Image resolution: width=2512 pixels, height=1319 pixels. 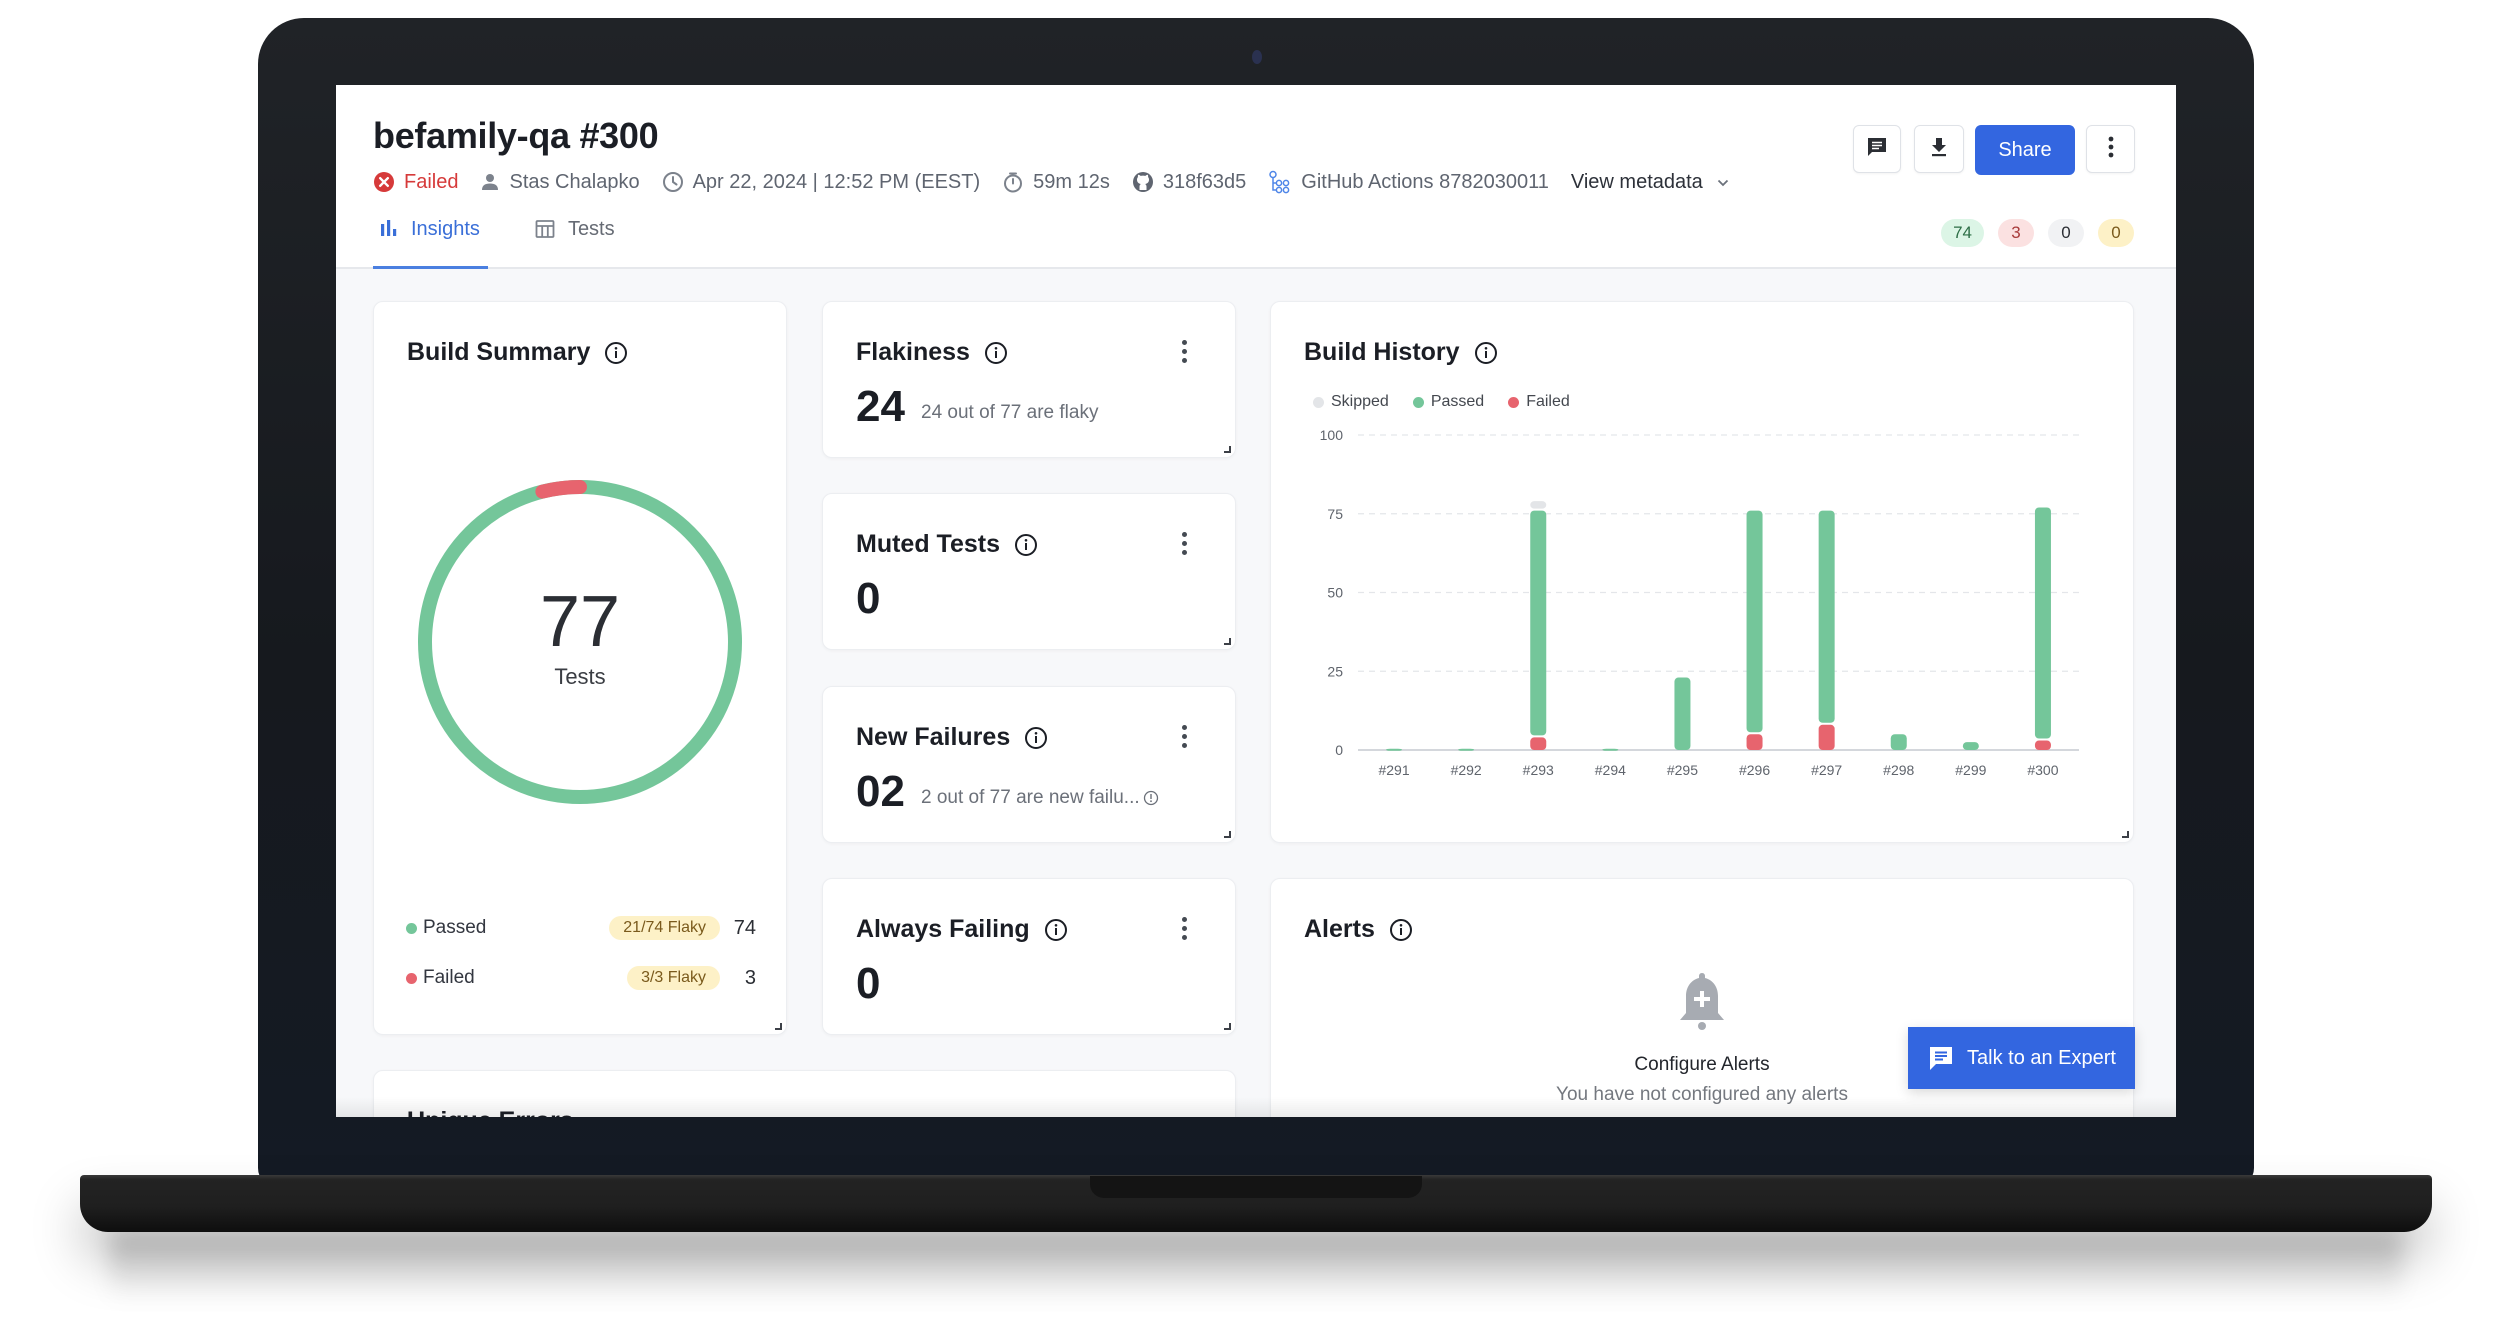 I want to click on bar-skipped, so click(x=1538, y=505).